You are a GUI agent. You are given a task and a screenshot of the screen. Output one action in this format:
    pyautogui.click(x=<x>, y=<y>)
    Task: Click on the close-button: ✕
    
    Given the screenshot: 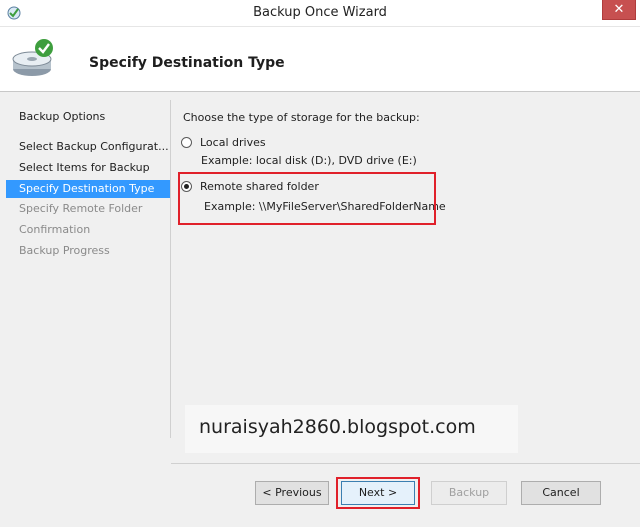 What is the action you would take?
    pyautogui.click(x=619, y=10)
    